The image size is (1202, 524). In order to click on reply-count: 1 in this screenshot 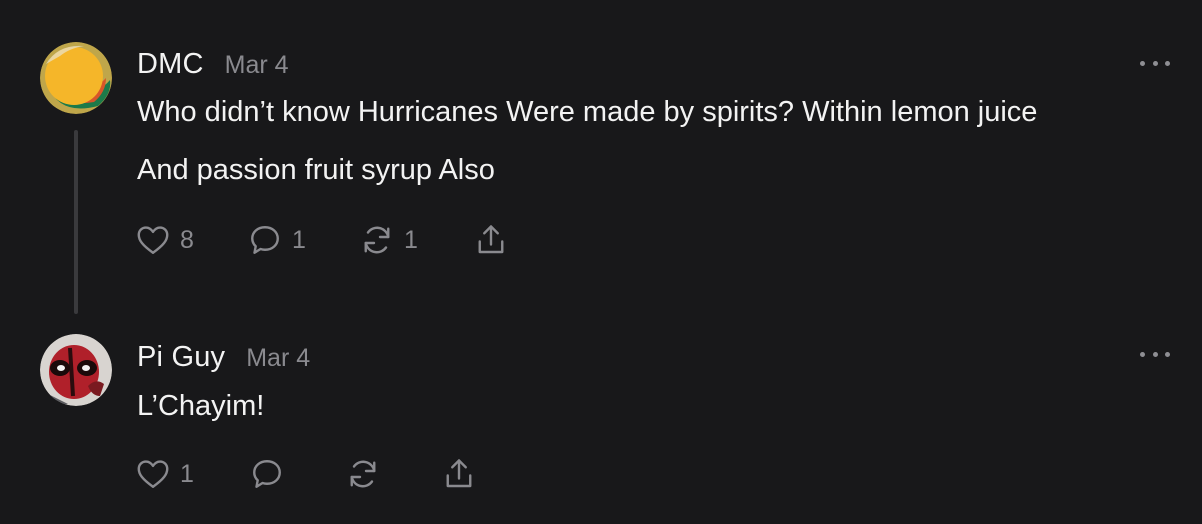, I will do `click(299, 239)`.